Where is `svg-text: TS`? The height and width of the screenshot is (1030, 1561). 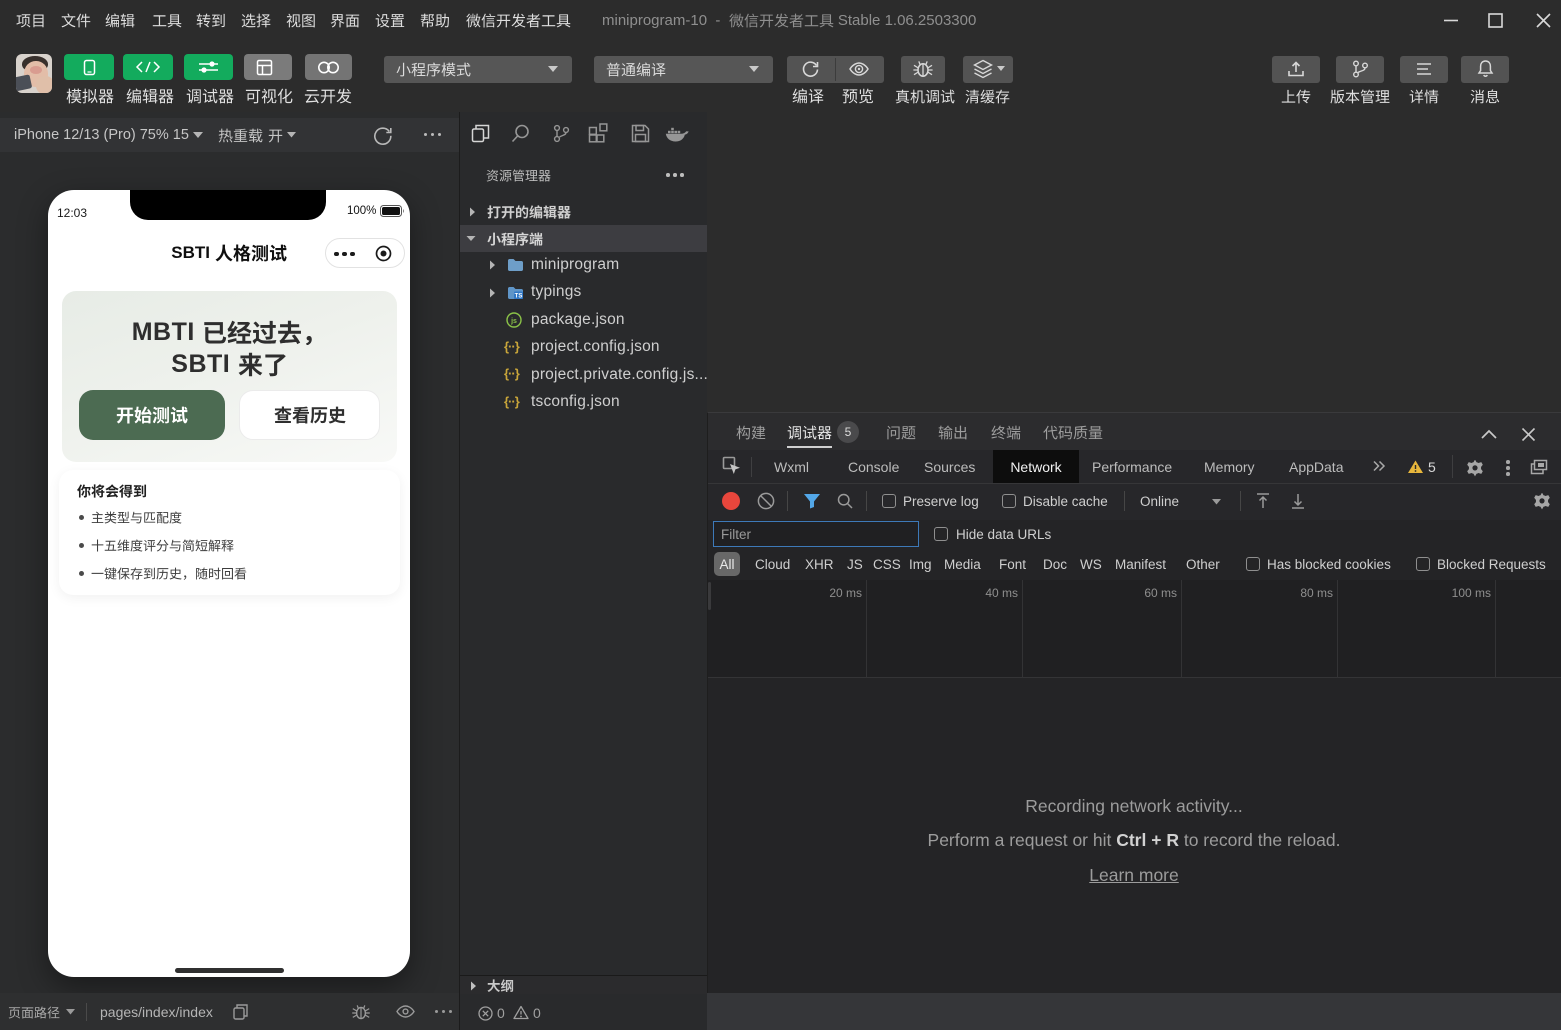 svg-text: TS is located at coordinates (519, 296).